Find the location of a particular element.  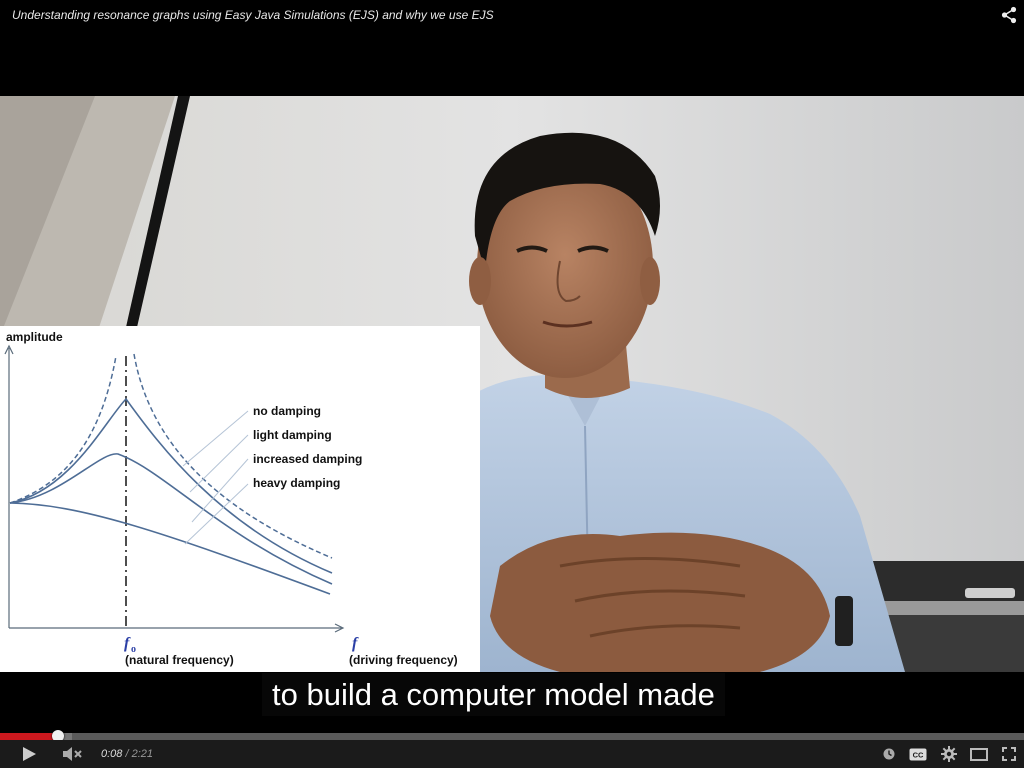

legend-no-damping: no damping is located at coordinates (287, 411).